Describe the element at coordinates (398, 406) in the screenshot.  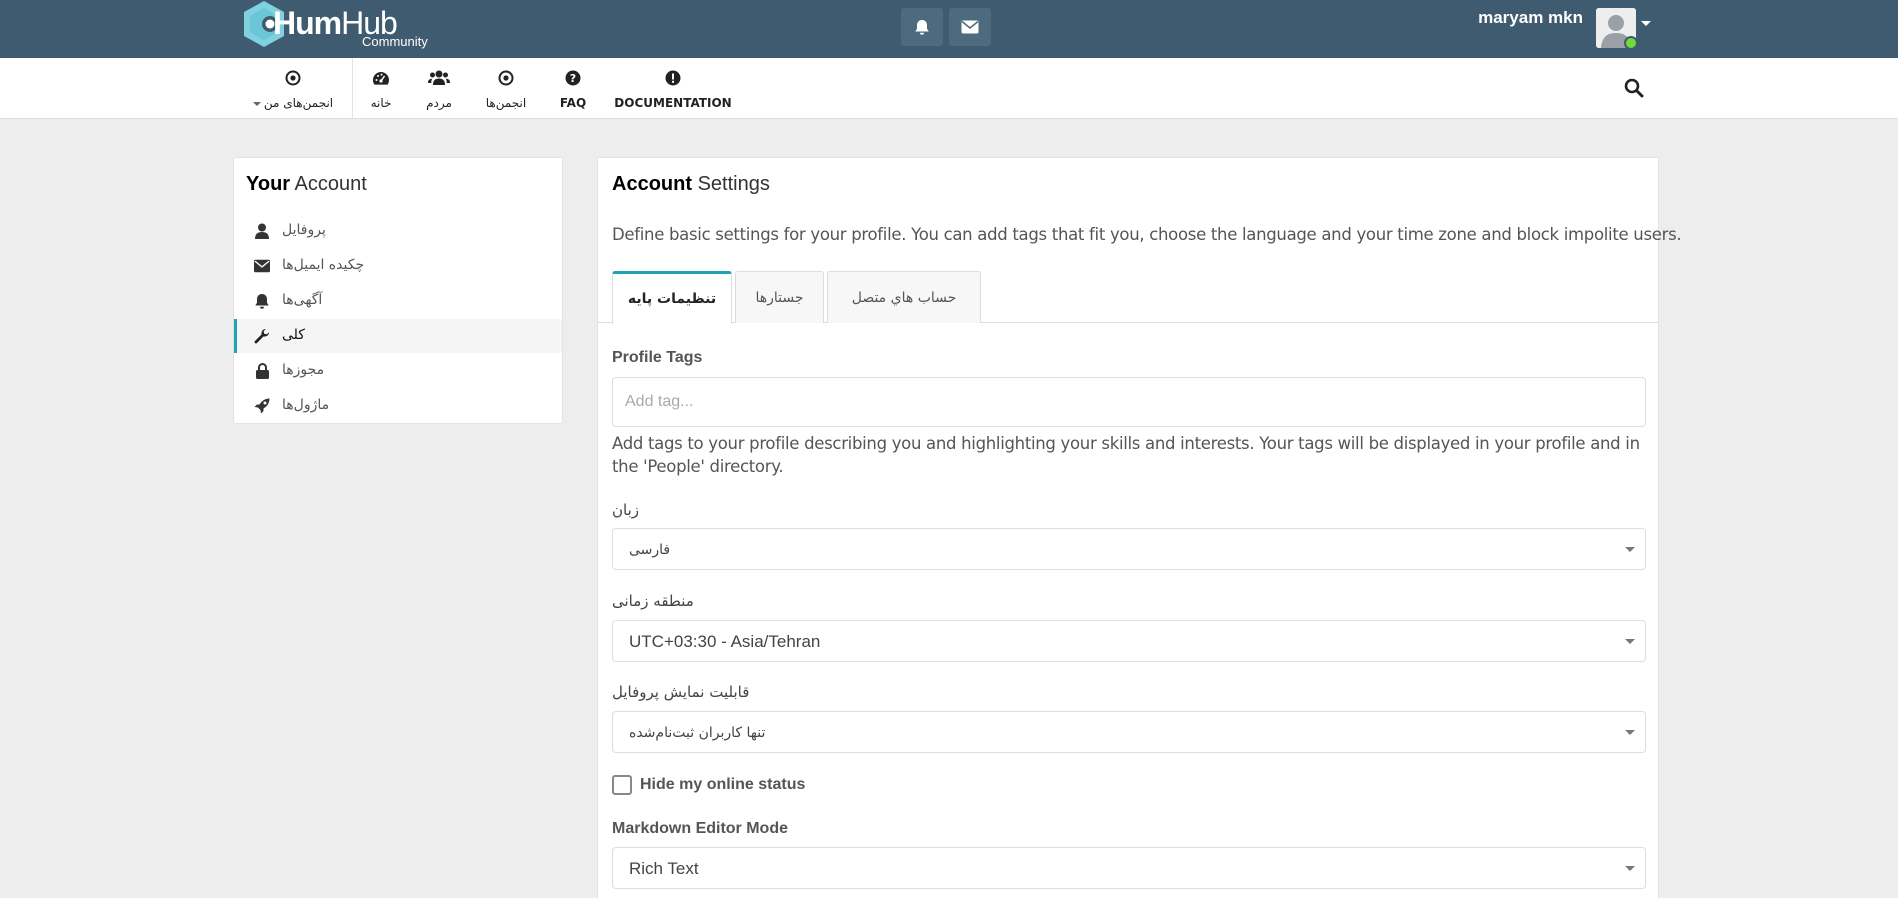
I see `sidebar-item-modules: ماژول‌ها` at that location.